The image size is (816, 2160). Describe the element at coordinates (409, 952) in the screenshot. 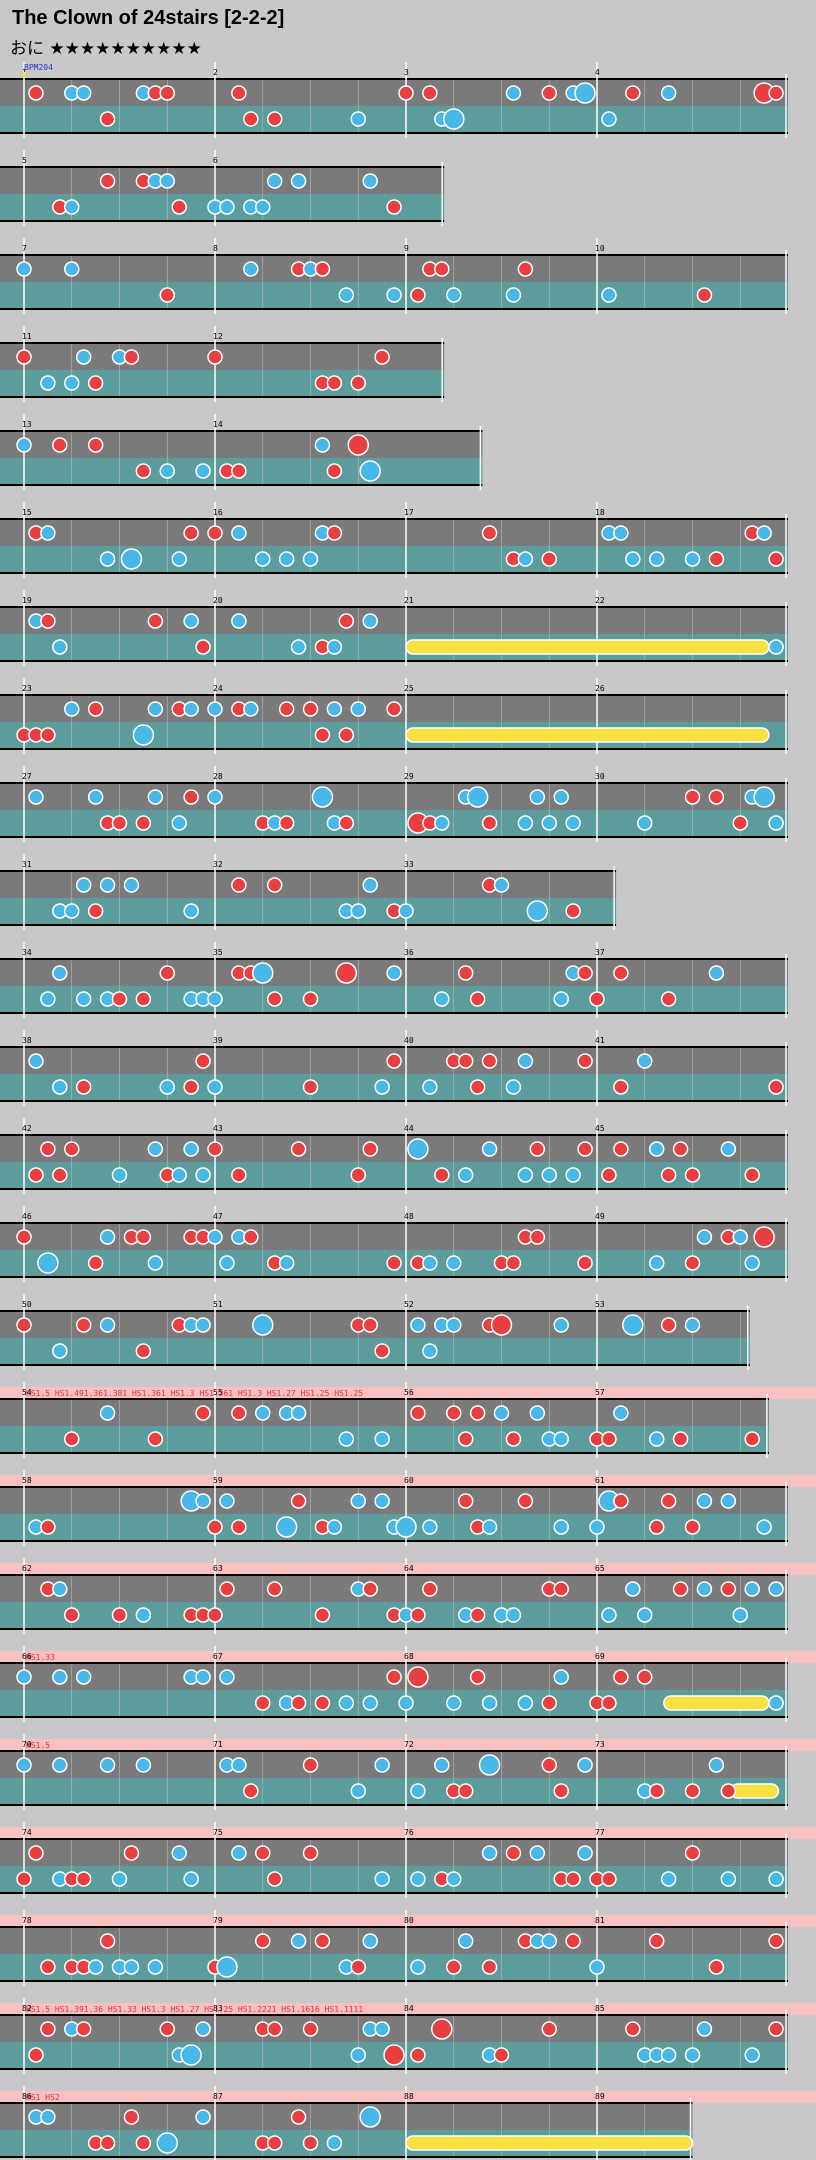

I see `measure-number: 36` at that location.